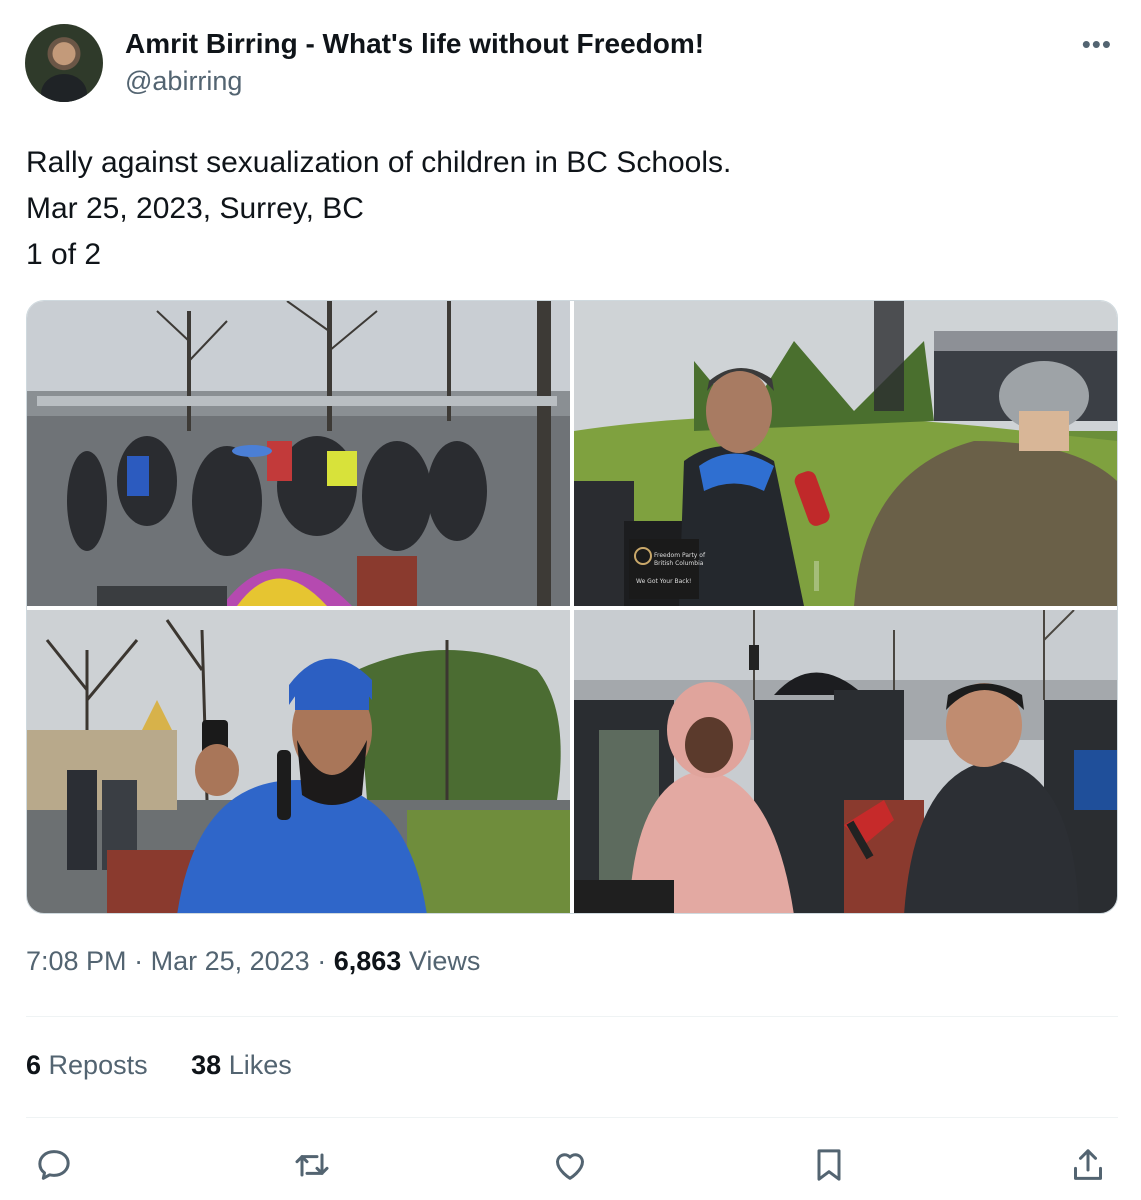 The height and width of the screenshot is (1200, 1141). Describe the element at coordinates (1097, 44) in the screenshot. I see `more-horizontal-icon: •••` at that location.